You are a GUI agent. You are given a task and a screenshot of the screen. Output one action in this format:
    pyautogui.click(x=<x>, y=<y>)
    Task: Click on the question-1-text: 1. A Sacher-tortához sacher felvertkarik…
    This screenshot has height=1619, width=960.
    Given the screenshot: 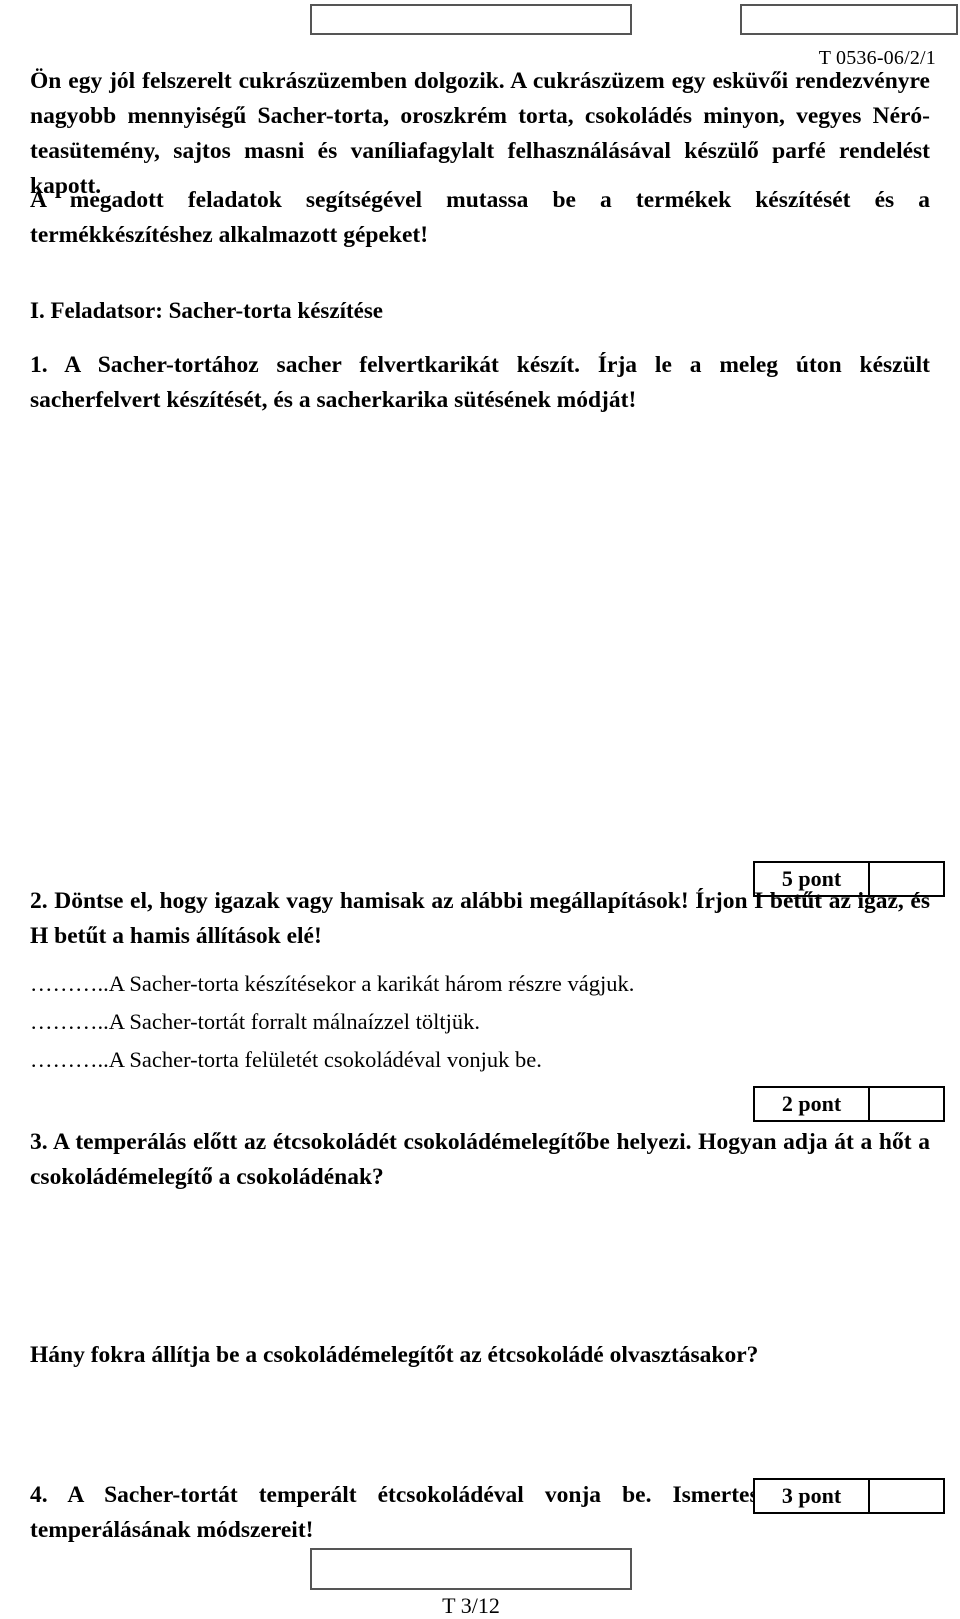 What is the action you would take?
    pyautogui.click(x=480, y=382)
    